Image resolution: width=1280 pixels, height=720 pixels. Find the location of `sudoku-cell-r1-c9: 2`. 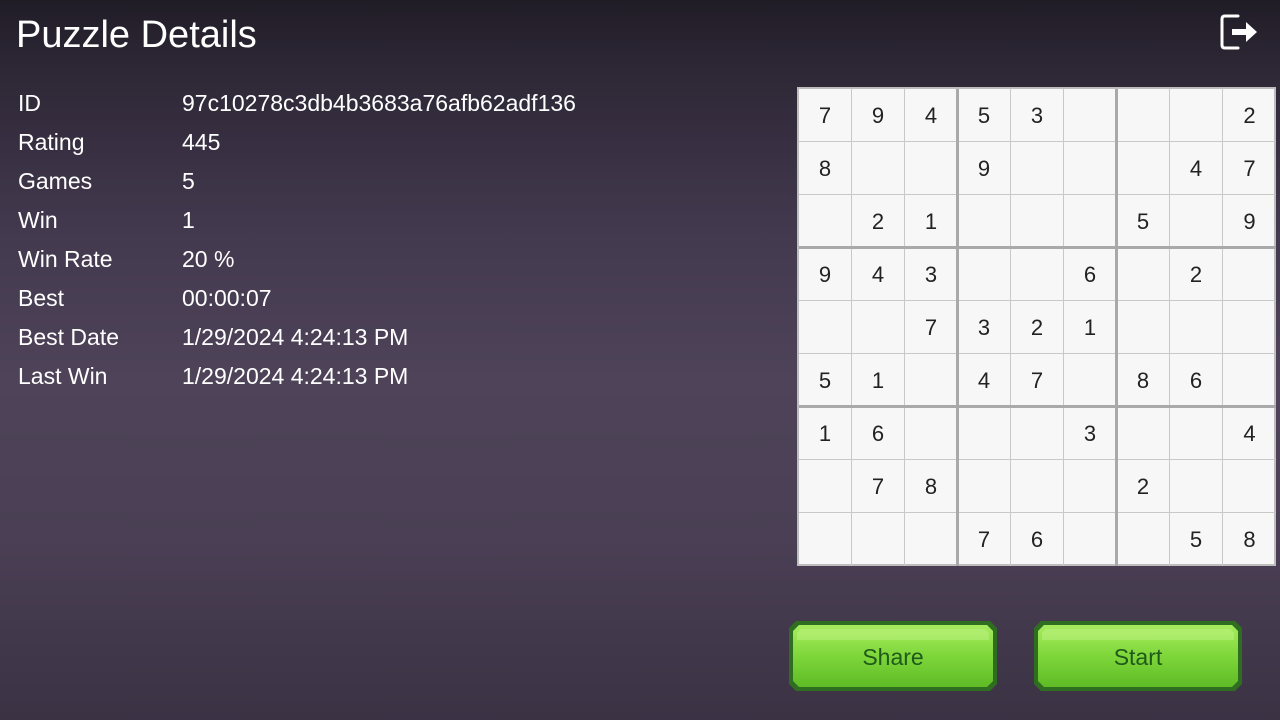

sudoku-cell-r1-c9: 2 is located at coordinates (1249, 115).